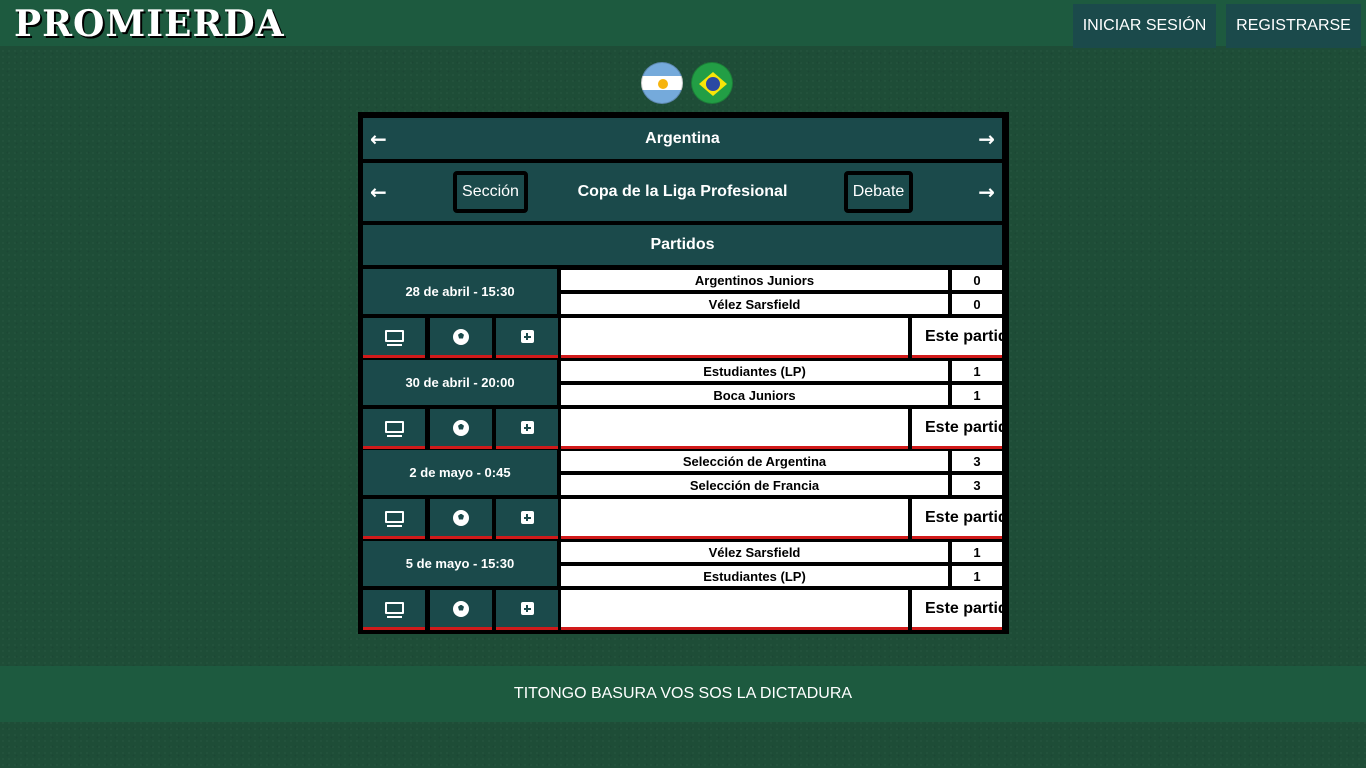  I want to click on footer: TITONGO BASURA VOS SOS LA DICTADURA, so click(683, 694).